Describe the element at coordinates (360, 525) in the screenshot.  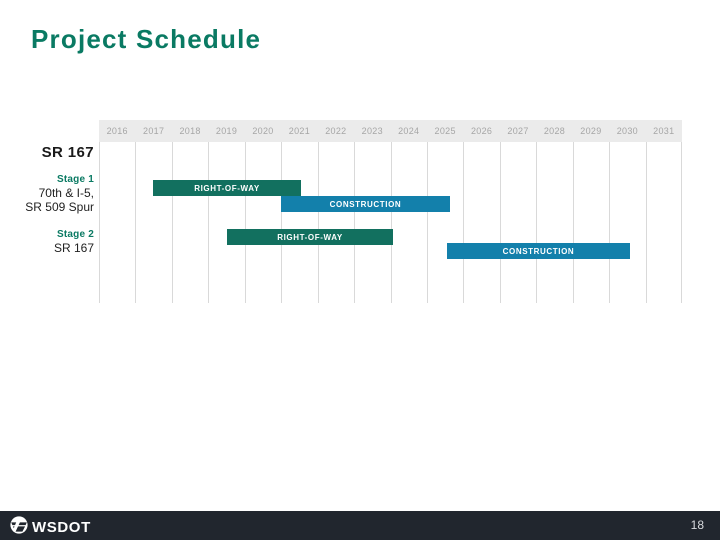
I see `footer-bar` at that location.